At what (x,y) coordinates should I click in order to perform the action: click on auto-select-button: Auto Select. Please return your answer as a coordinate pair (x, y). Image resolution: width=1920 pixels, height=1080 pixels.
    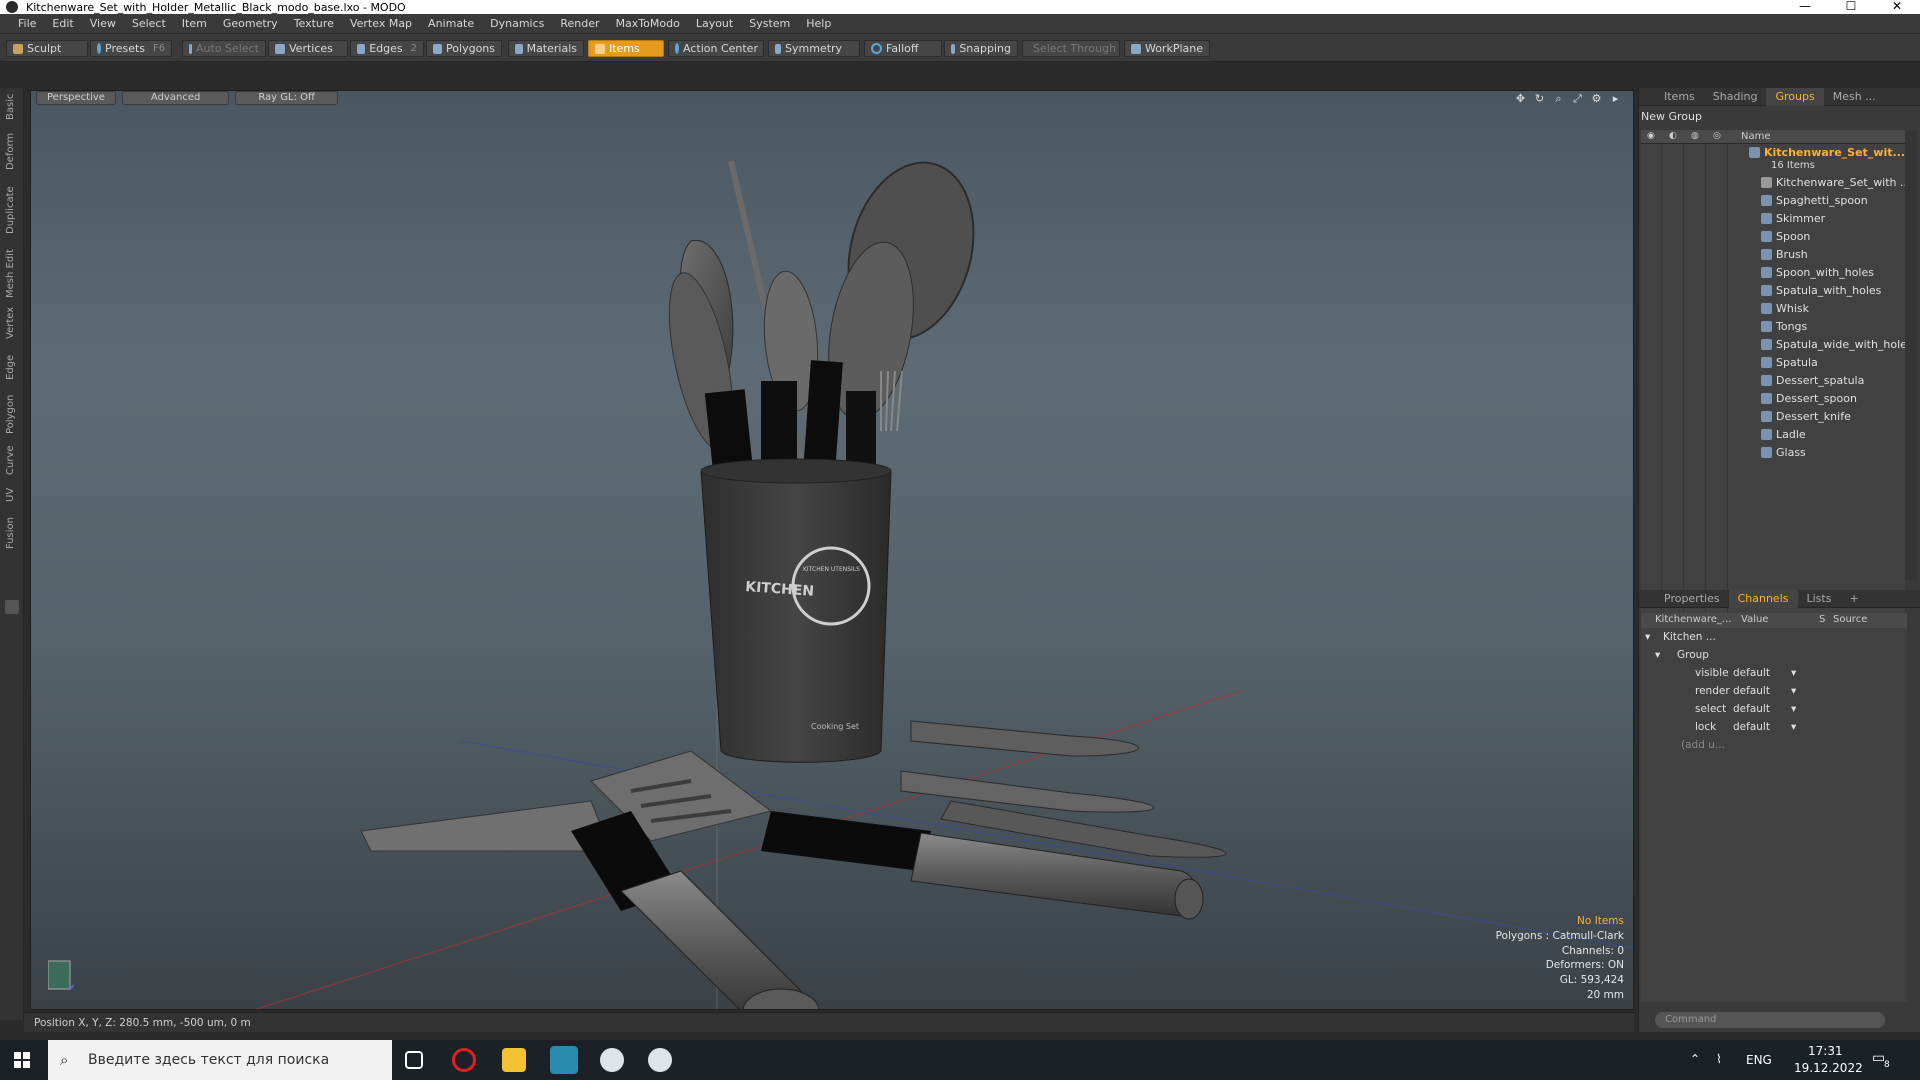
    Looking at the image, I should click on (224, 48).